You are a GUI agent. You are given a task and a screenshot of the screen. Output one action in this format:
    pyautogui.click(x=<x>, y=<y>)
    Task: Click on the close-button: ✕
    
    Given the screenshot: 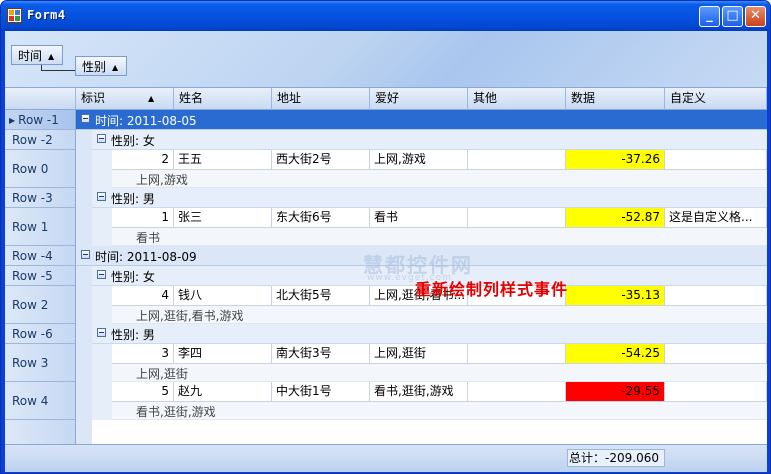 What is the action you would take?
    pyautogui.click(x=755, y=16)
    